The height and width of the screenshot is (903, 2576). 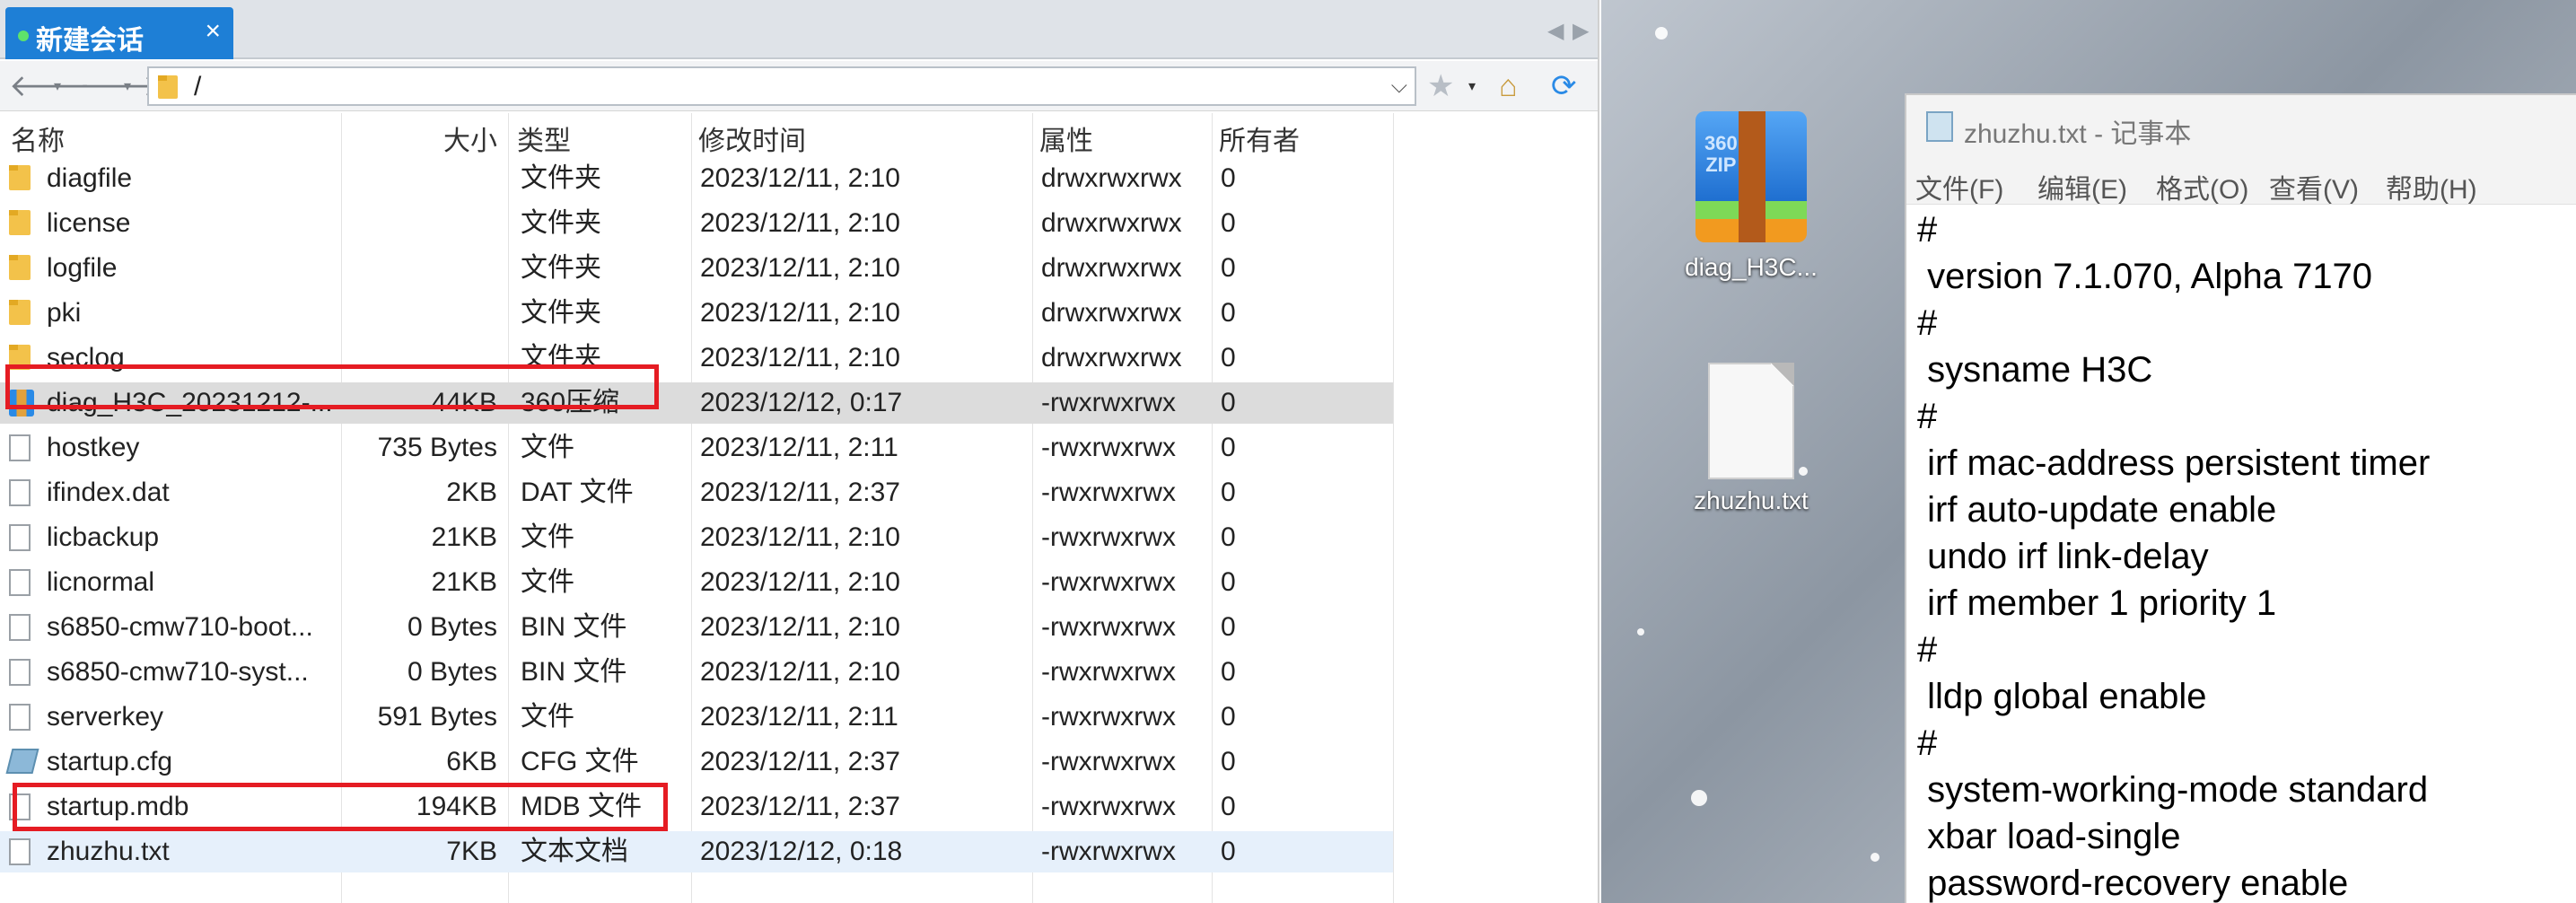 I want to click on bookmark-chevron-icon: ▾, so click(x=1472, y=86).